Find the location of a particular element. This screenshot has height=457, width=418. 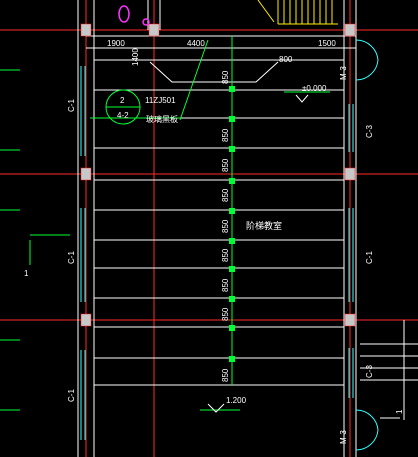

level-high: 1.200 is located at coordinates (236, 400).